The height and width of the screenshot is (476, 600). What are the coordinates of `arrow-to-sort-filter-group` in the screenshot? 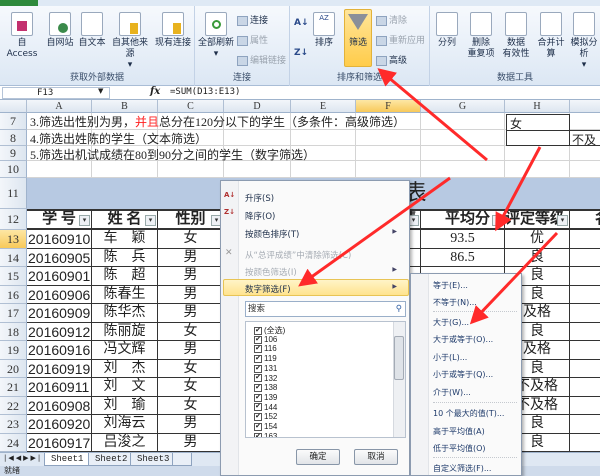 It's located at (432, 115).